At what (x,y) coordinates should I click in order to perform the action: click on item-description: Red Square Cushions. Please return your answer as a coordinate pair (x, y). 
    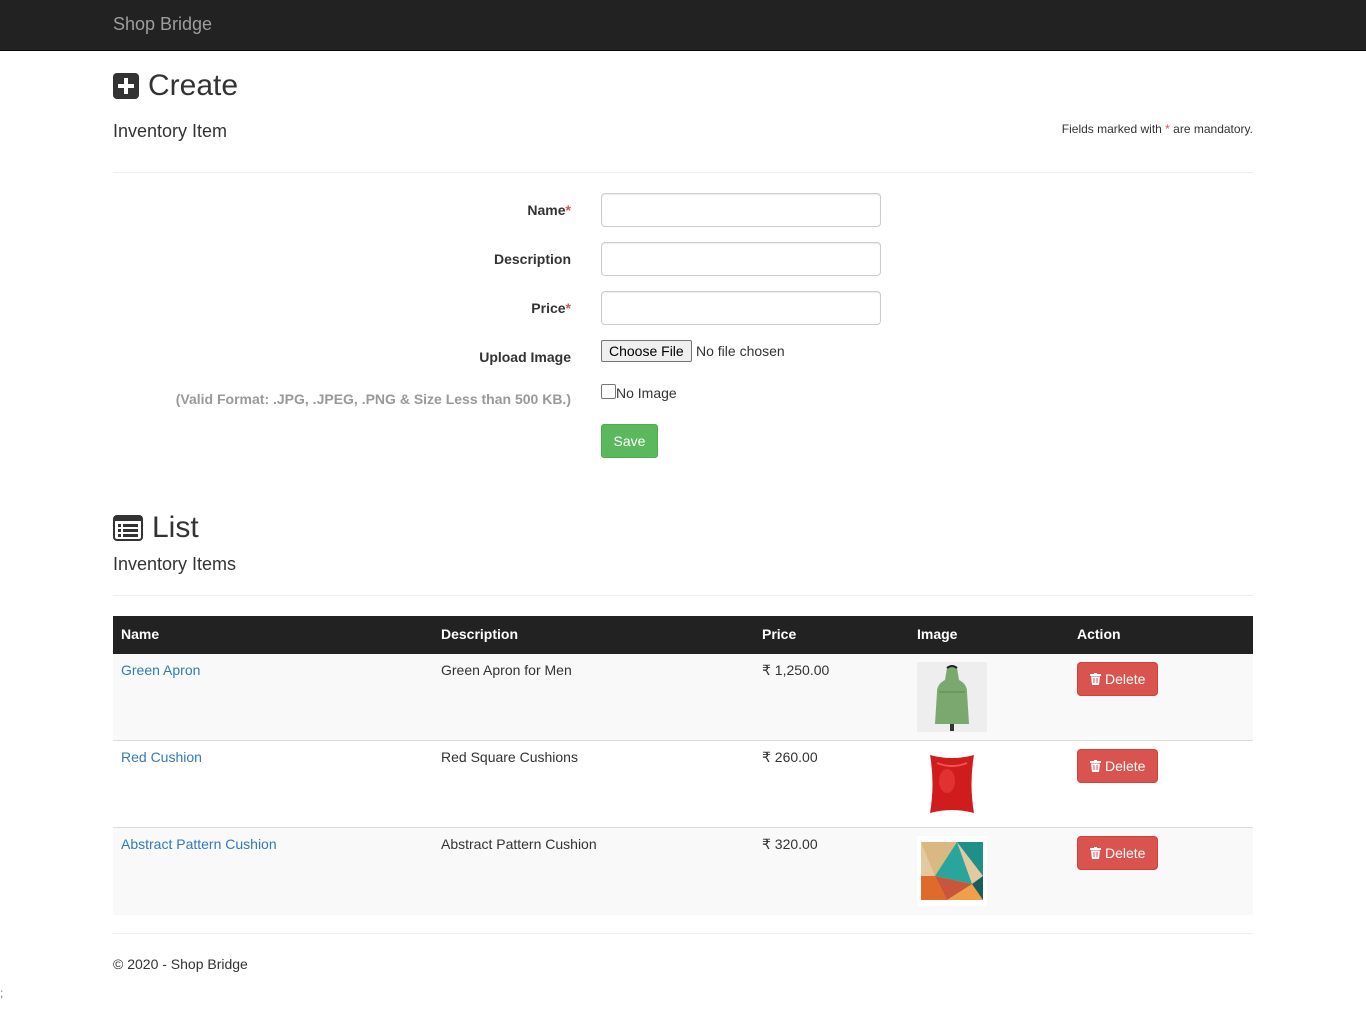
    Looking at the image, I should click on (593, 784).